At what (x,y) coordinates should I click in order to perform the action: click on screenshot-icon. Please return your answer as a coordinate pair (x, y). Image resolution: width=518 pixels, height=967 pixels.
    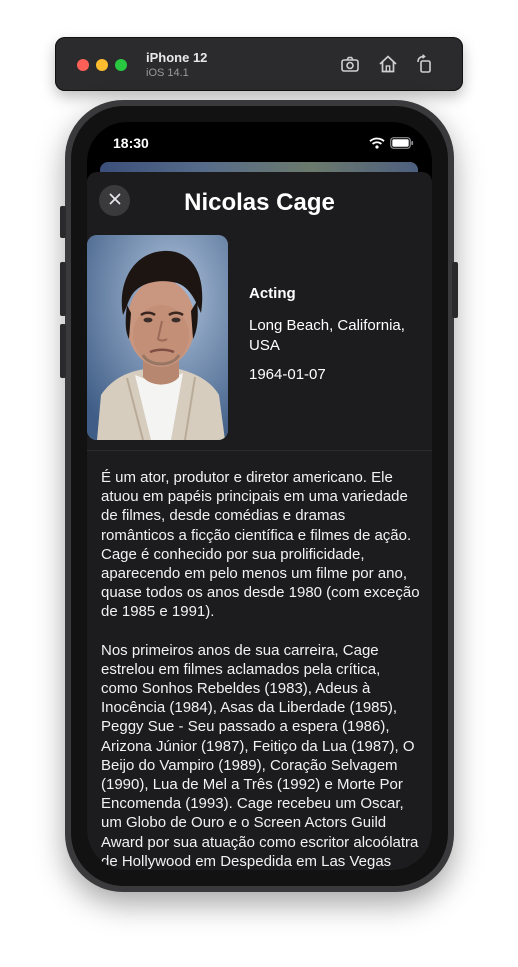
    Looking at the image, I should click on (350, 64).